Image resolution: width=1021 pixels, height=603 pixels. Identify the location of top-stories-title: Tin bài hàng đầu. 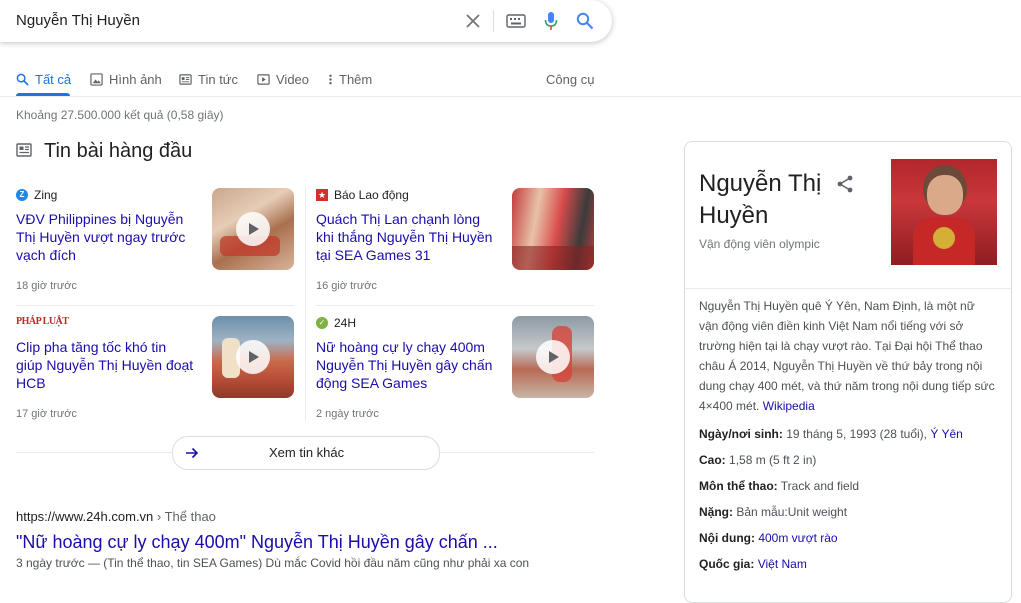
(118, 151).